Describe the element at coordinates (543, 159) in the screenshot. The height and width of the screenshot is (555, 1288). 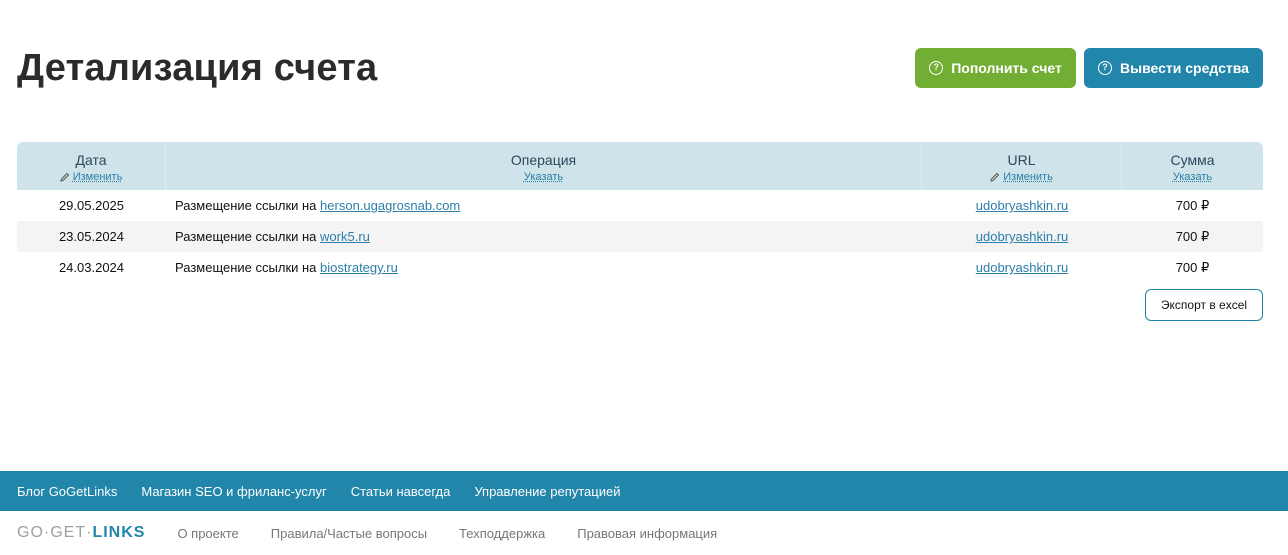
I see `column-title: Операция` at that location.